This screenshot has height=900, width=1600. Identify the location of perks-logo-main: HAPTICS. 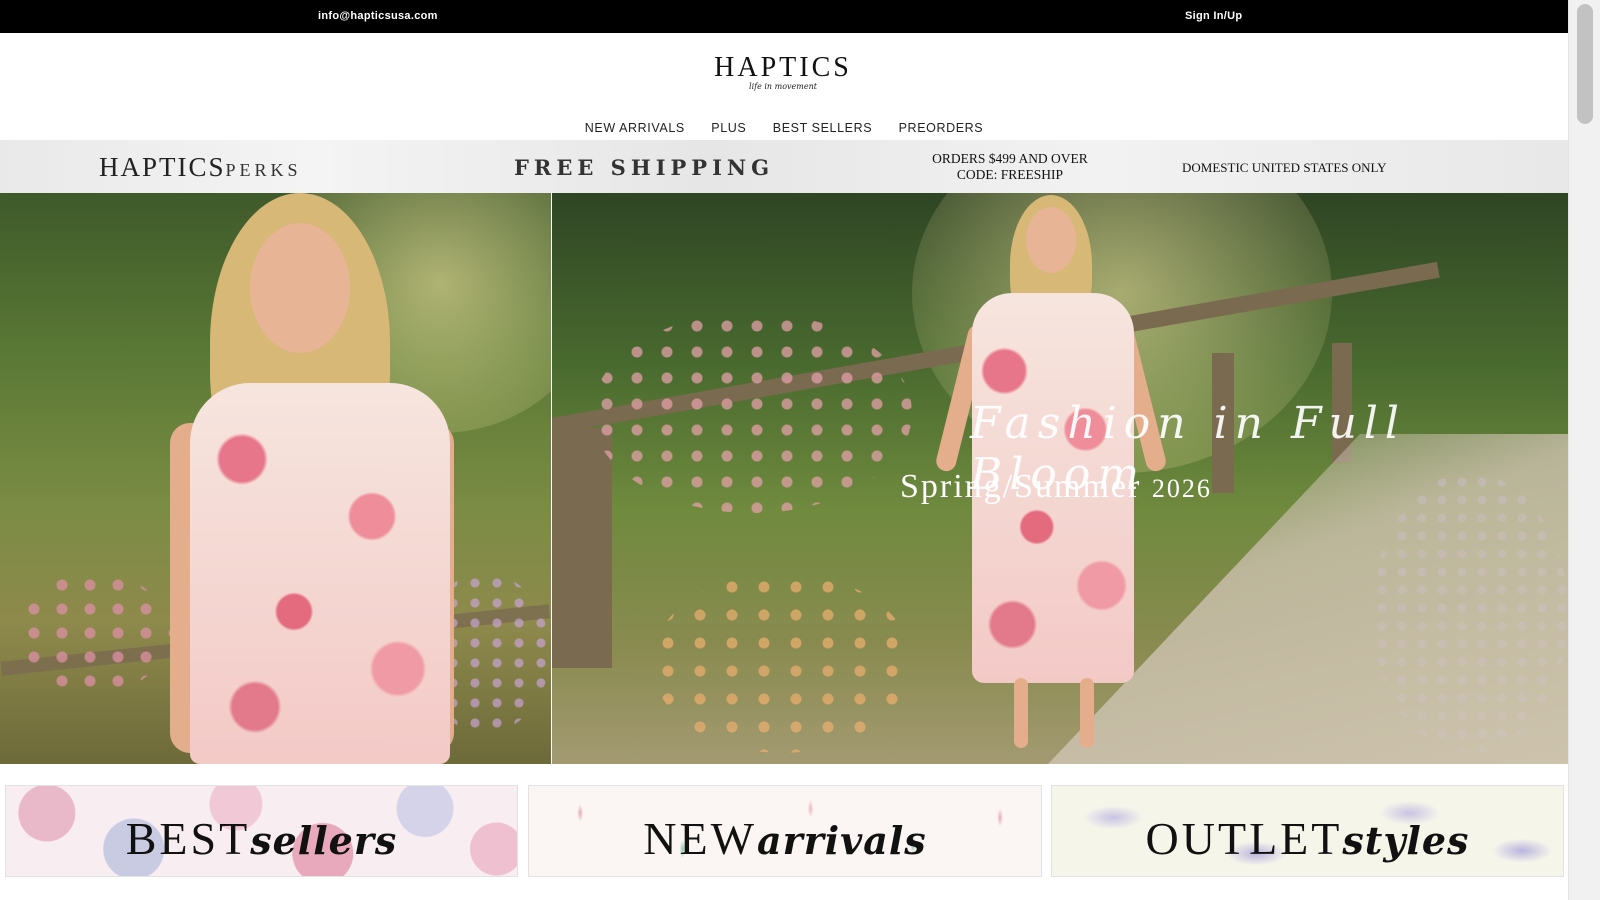
(162, 167).